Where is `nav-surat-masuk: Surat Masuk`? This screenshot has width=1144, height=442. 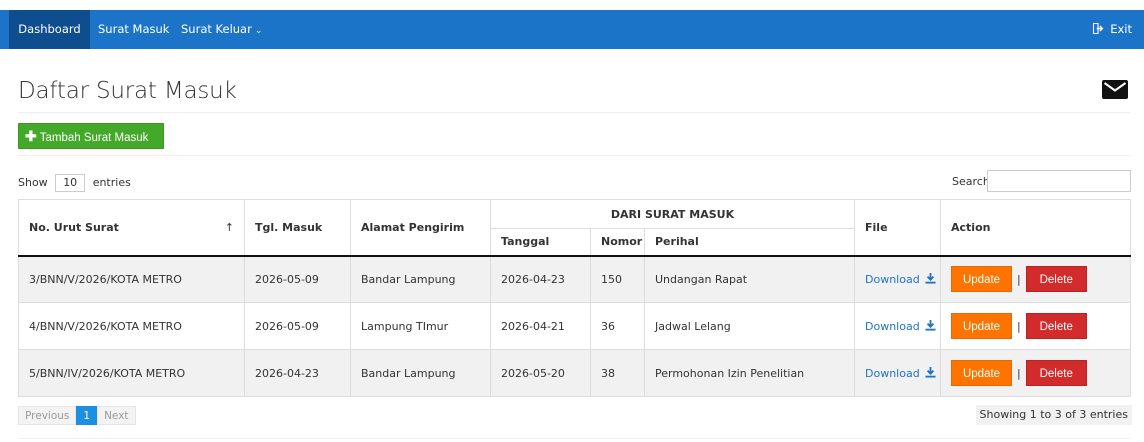
nav-surat-masuk: Surat Masuk is located at coordinates (133, 29).